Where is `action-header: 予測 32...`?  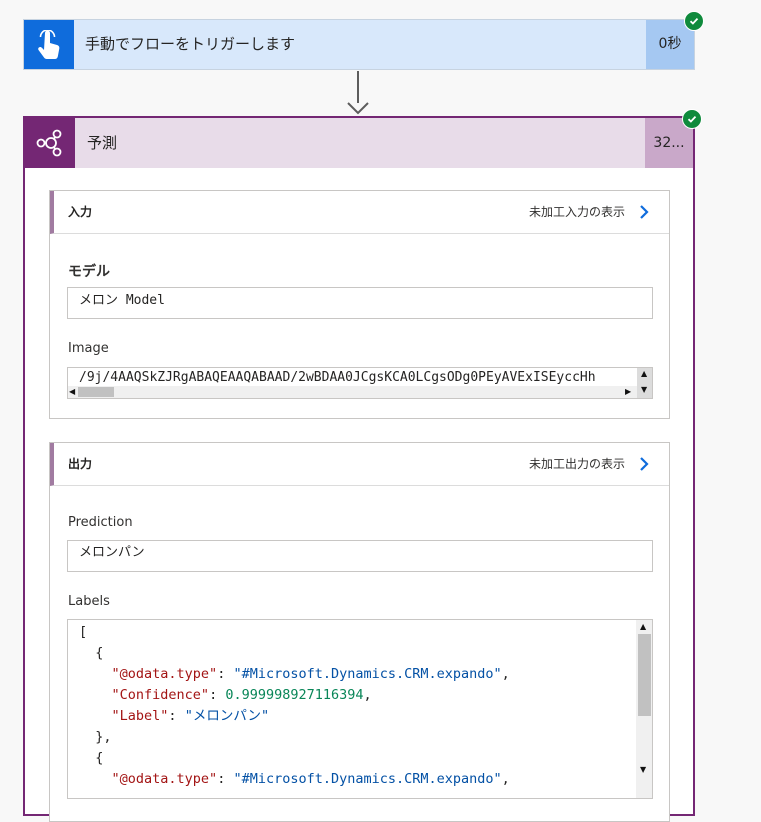 action-header: 予測 32... is located at coordinates (359, 143).